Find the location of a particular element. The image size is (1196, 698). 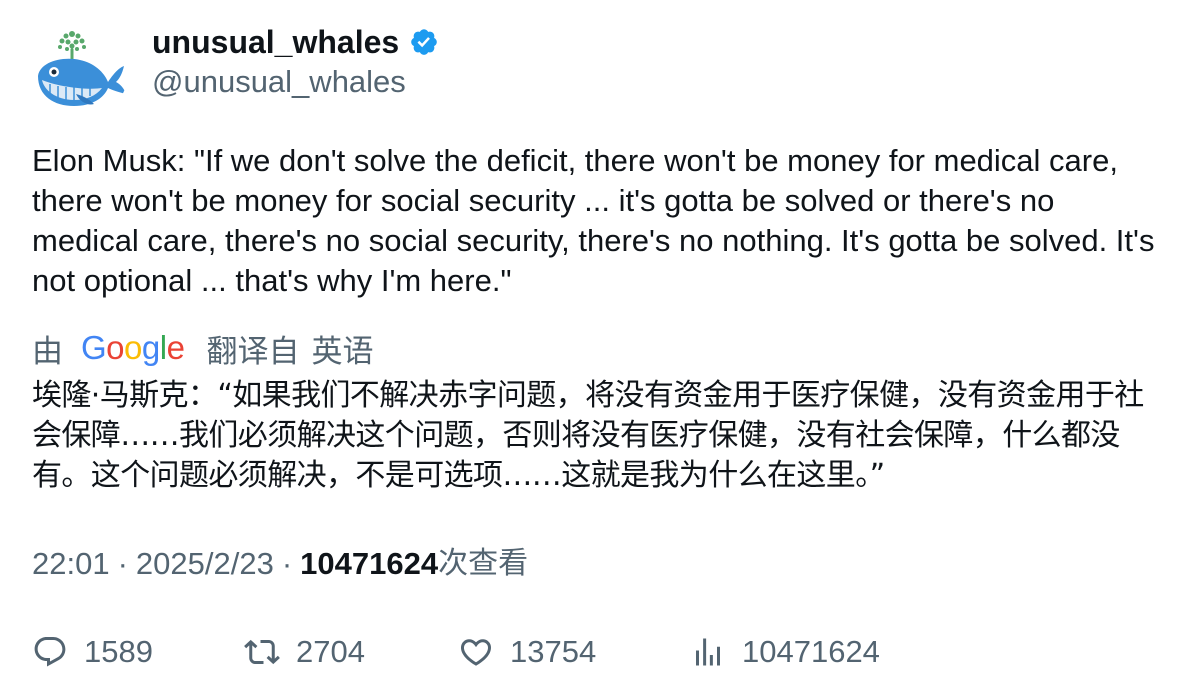

author-name-row: unusual_whales is located at coordinates (295, 42).